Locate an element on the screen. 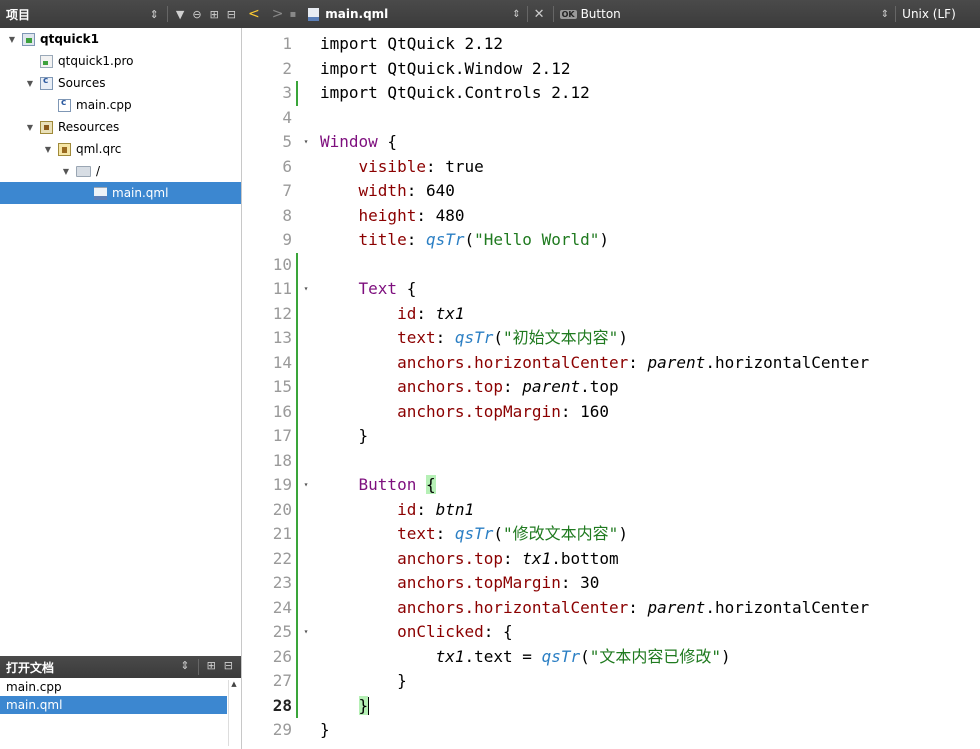 The height and width of the screenshot is (749, 980). code-token: import QtQuick.Controls 2.12 is located at coordinates (455, 92).